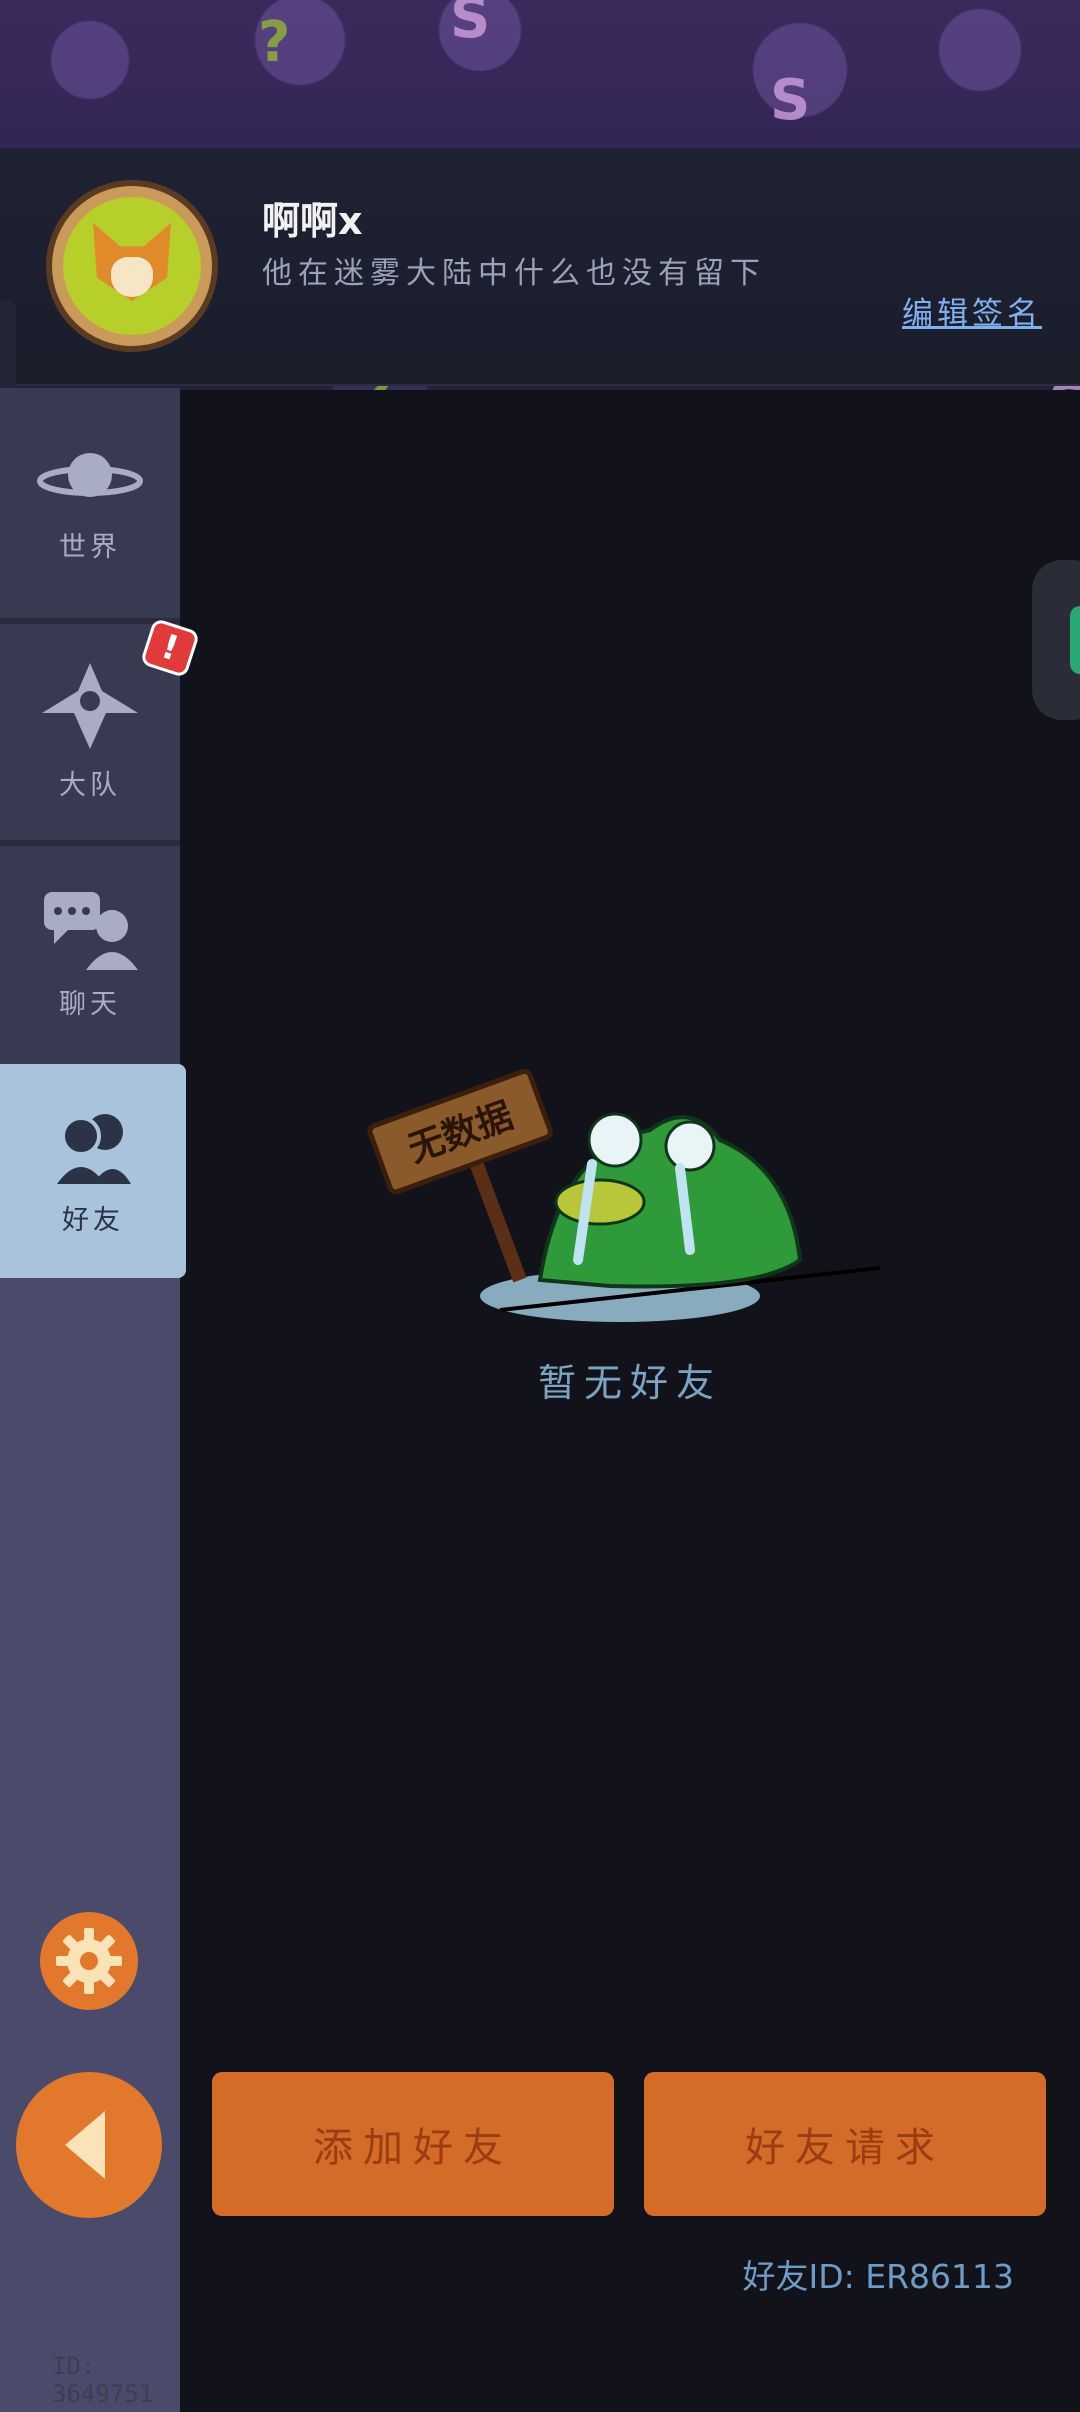  I want to click on sidebar-item-label: 好友, so click(93, 1220).